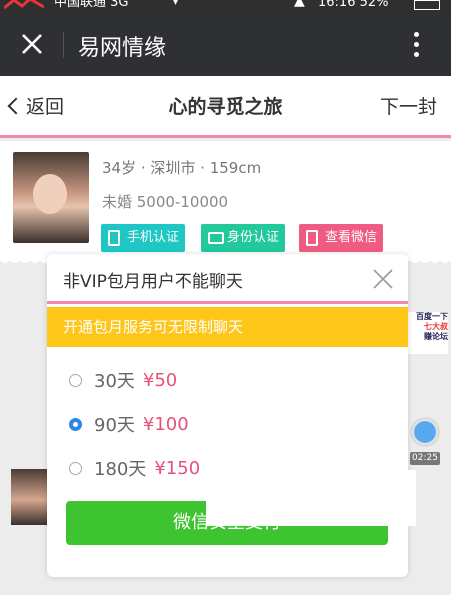  What do you see at coordinates (177, 468) in the screenshot?
I see `plan-price: ¥150` at bounding box center [177, 468].